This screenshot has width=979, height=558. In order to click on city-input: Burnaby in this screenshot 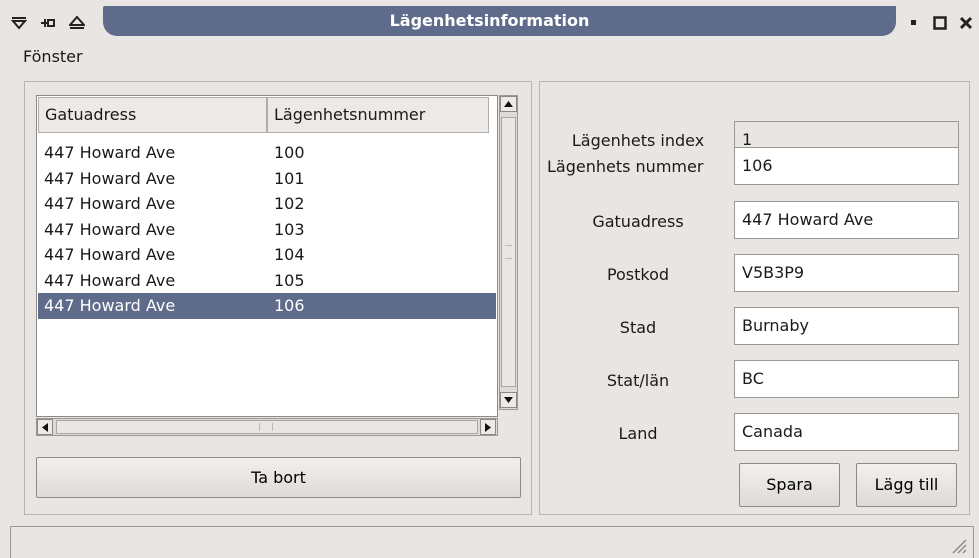, I will do `click(846, 326)`.